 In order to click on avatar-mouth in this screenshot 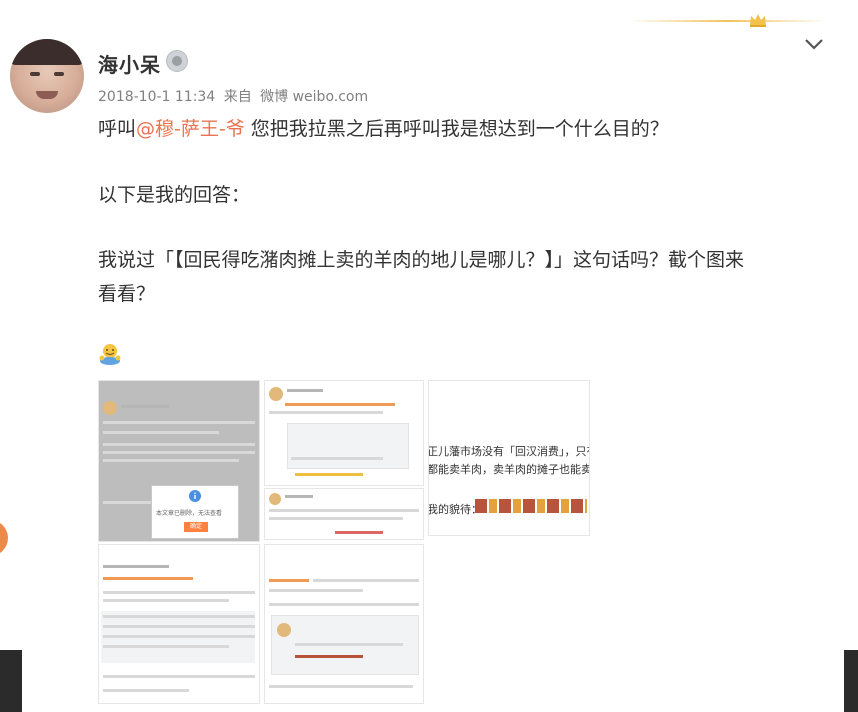, I will do `click(47, 95)`.